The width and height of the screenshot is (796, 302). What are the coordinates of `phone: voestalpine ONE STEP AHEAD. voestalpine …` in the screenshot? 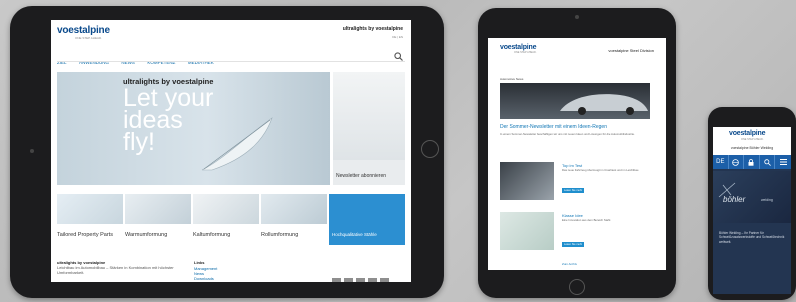 It's located at (752, 203).